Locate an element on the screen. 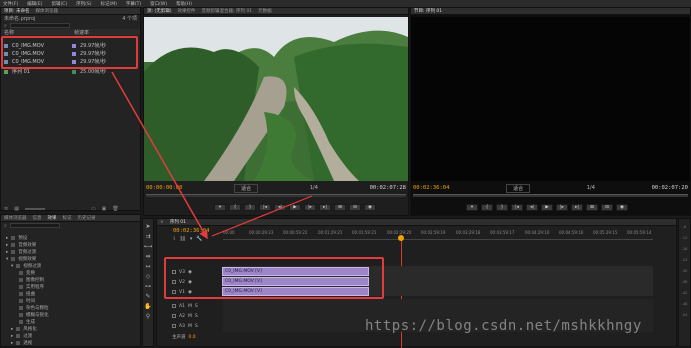  watermark: https://blog.csdn.net/mshkkhngy is located at coordinates (503, 326).